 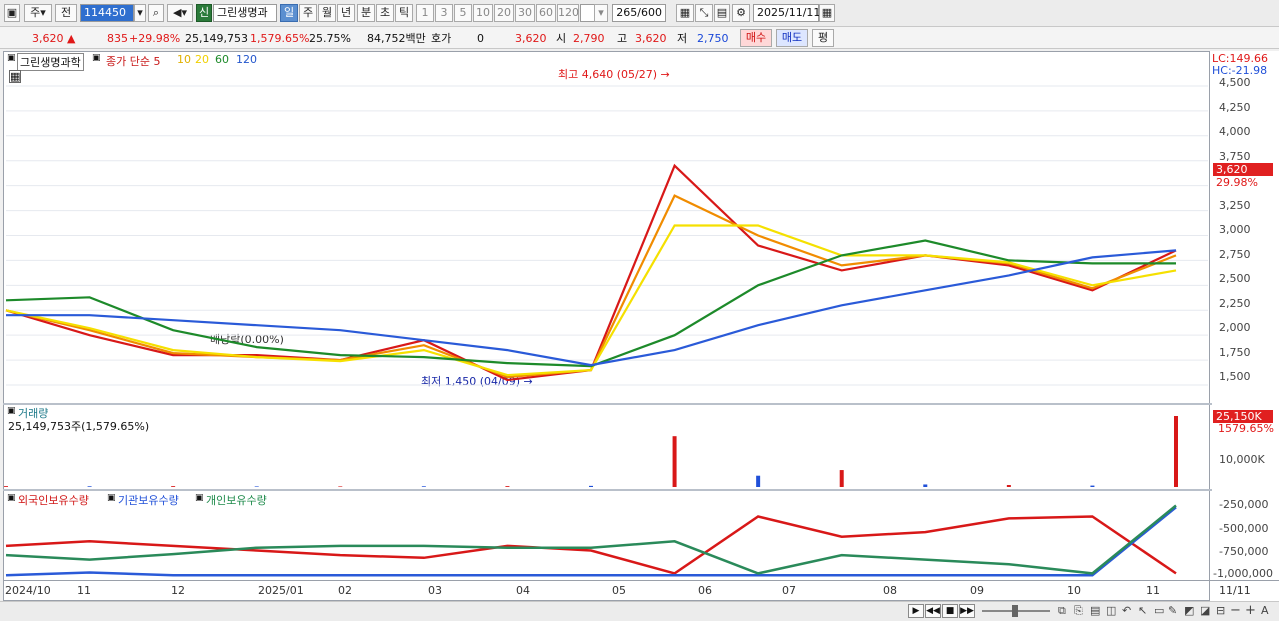 I want to click on zoom-in-icon: +, so click(x=1250, y=610).